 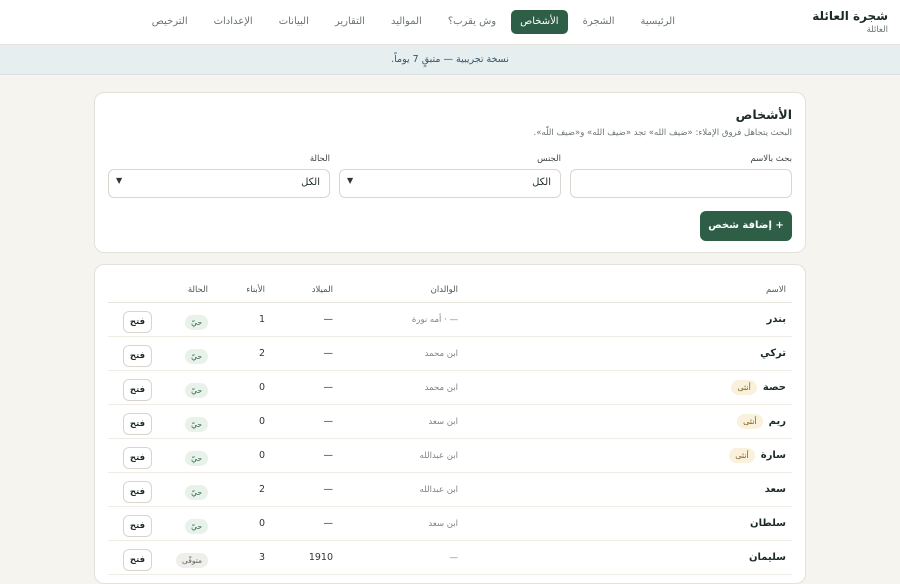 What do you see at coordinates (472, 22) in the screenshot?
I see `nav-relation: وش يقرب؟` at bounding box center [472, 22].